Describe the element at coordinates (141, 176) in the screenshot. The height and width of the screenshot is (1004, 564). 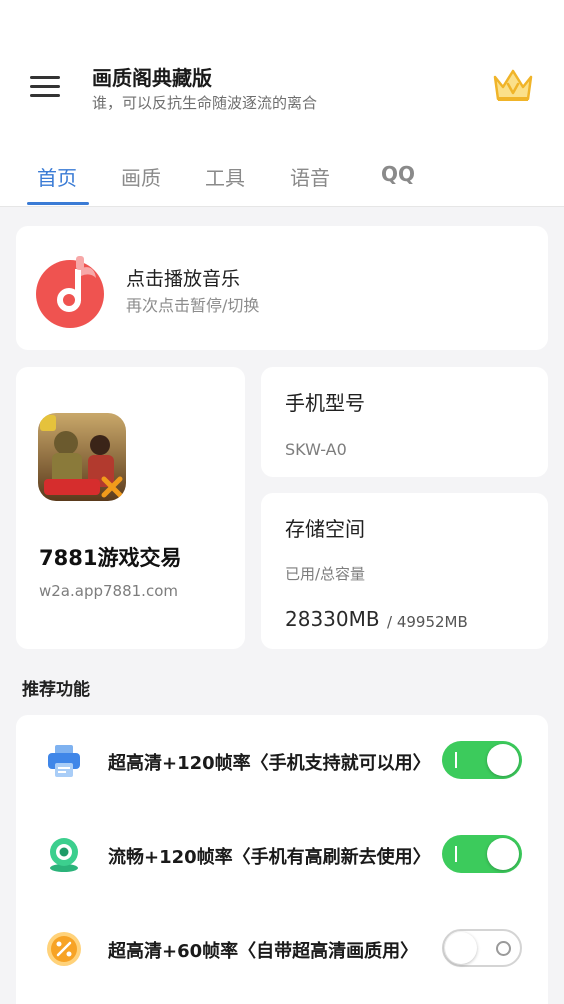
I see `tab-quality: 画质` at that location.